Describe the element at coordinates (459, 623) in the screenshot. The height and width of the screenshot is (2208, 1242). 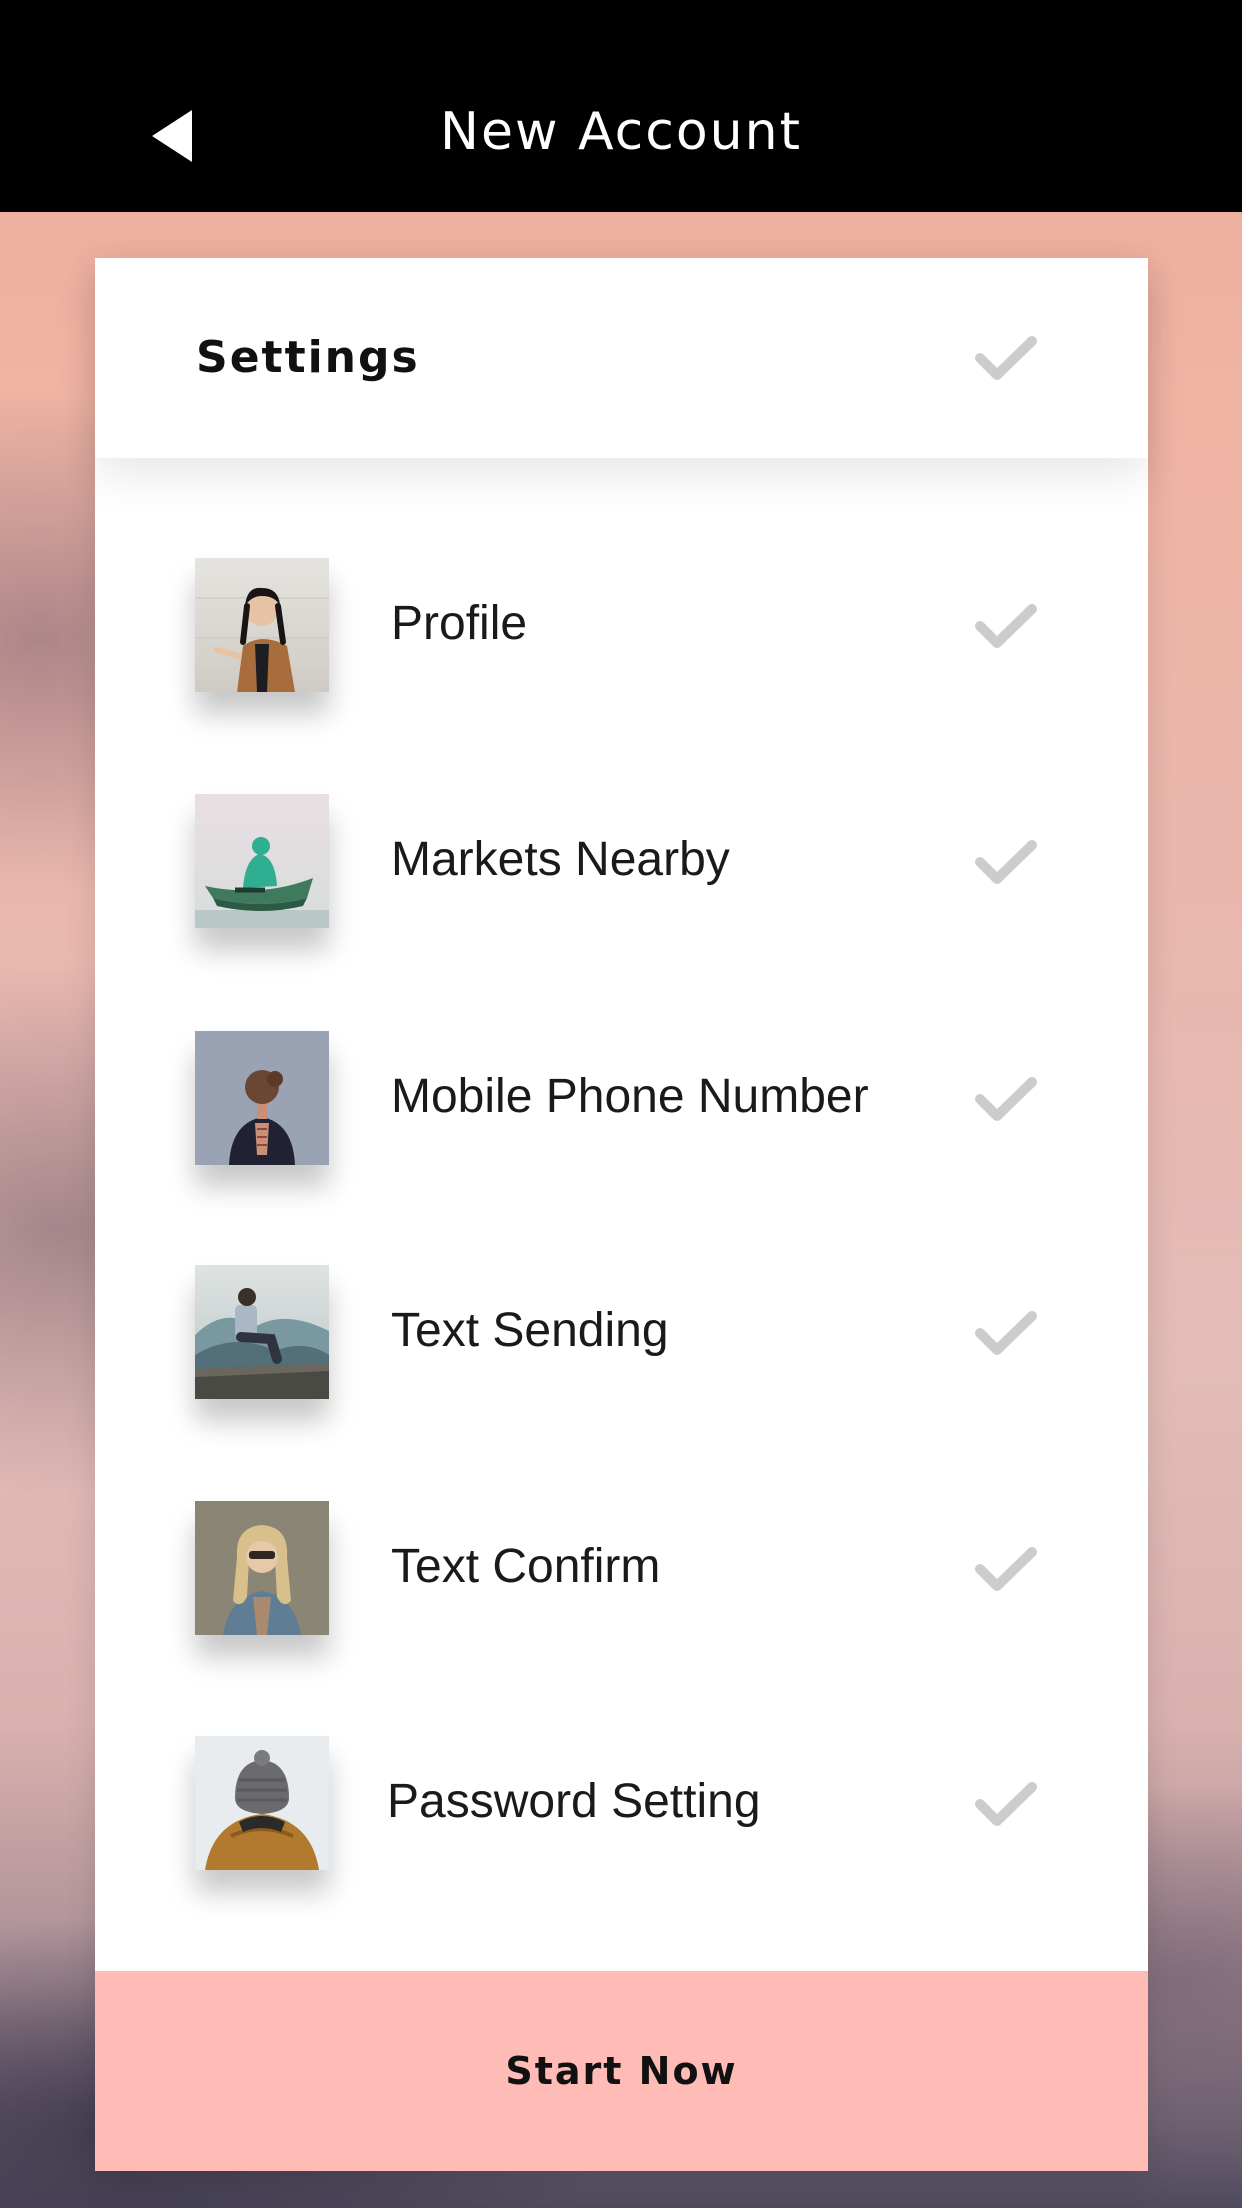
I see `item-label: Profile` at that location.